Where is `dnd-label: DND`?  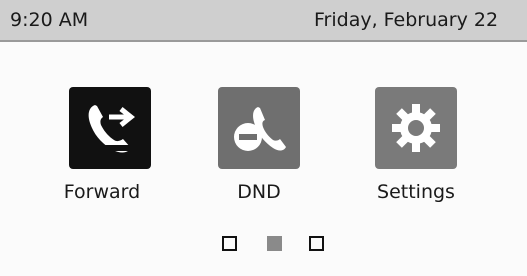 dnd-label: DND is located at coordinates (259, 192).